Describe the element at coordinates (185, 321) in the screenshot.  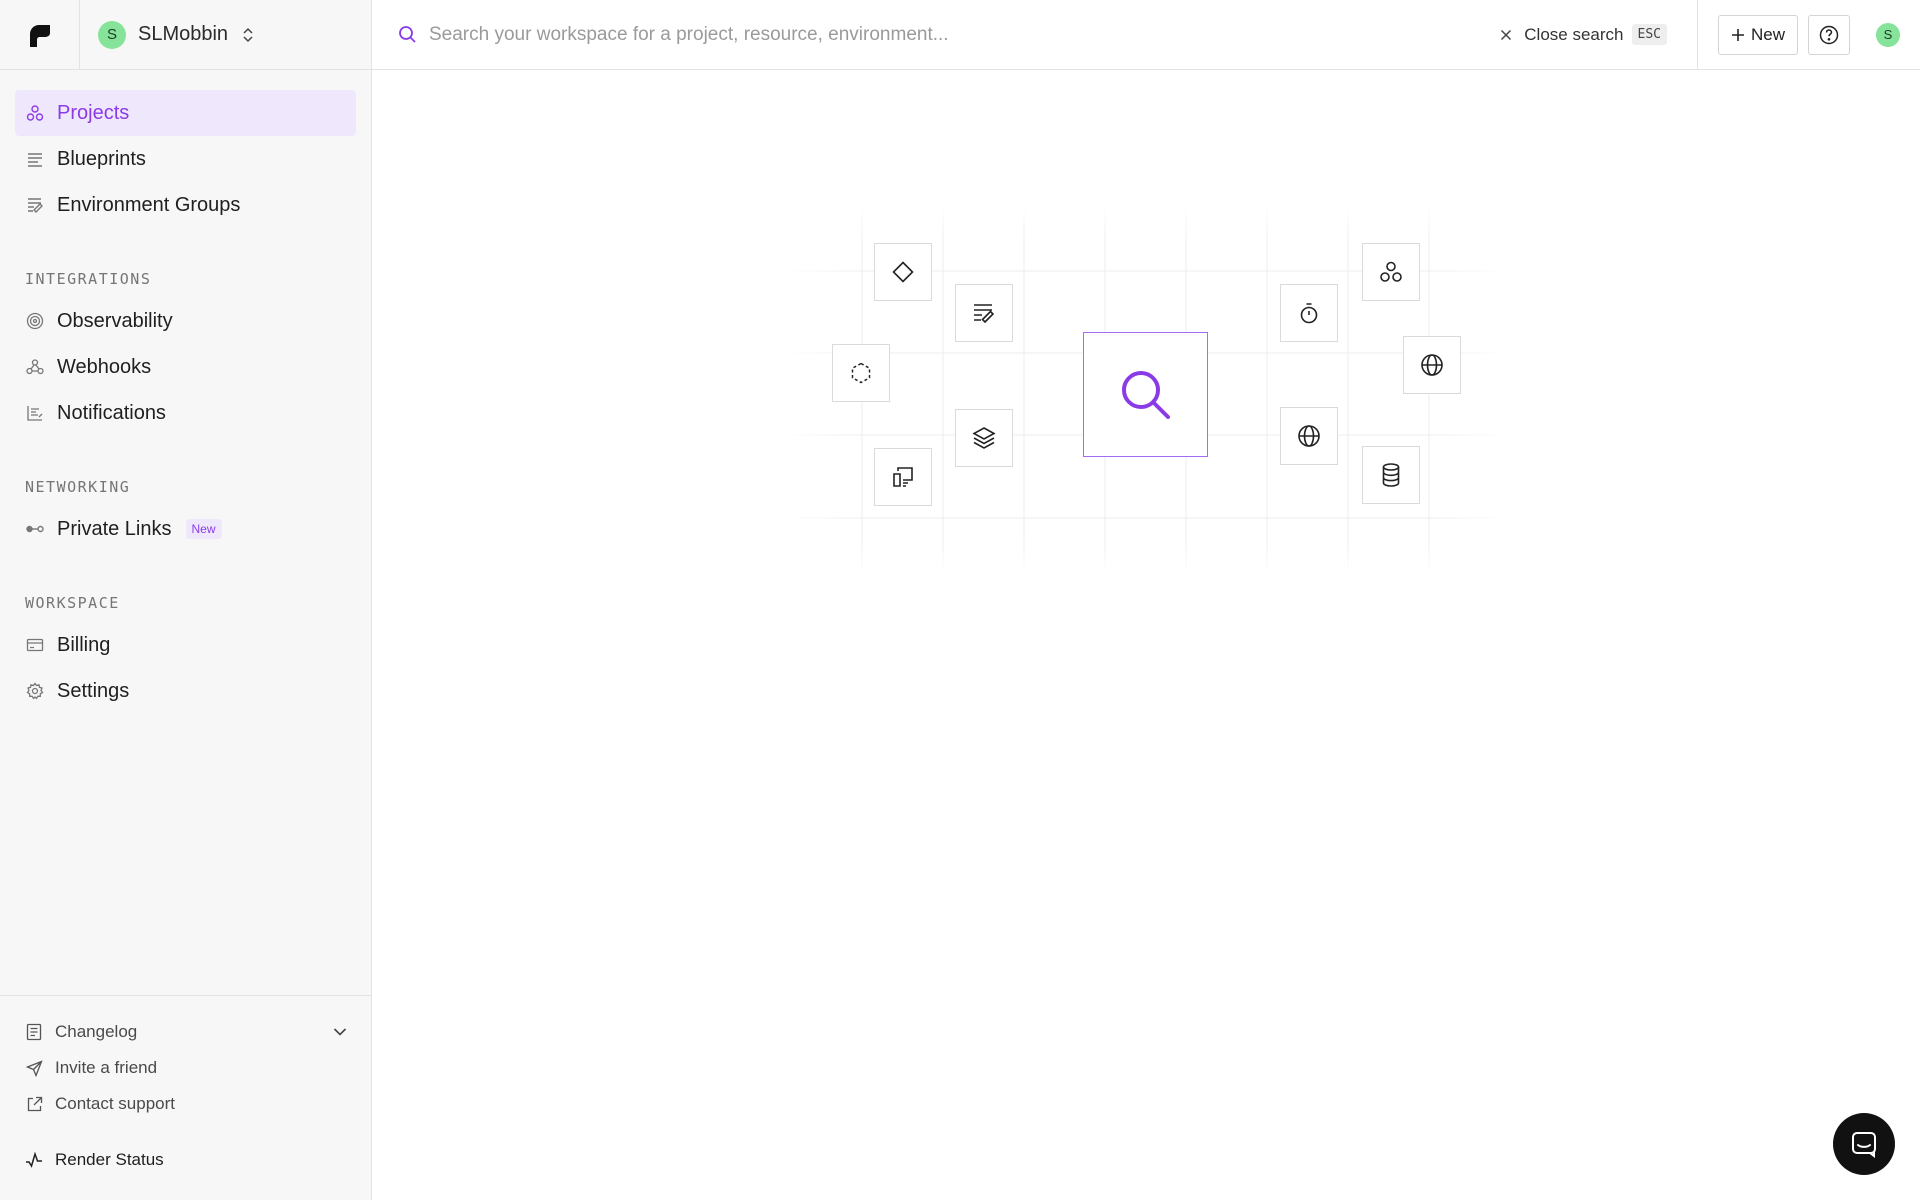
I see `sidebar-item-observability: Observability` at that location.